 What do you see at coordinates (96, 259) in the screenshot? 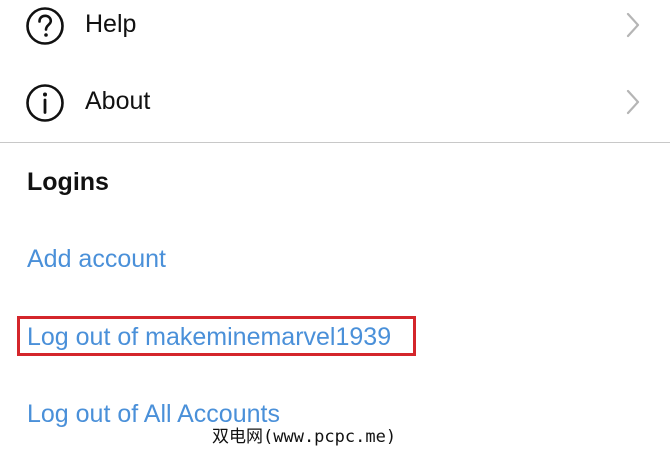
I see `add-account-link: Add account` at bounding box center [96, 259].